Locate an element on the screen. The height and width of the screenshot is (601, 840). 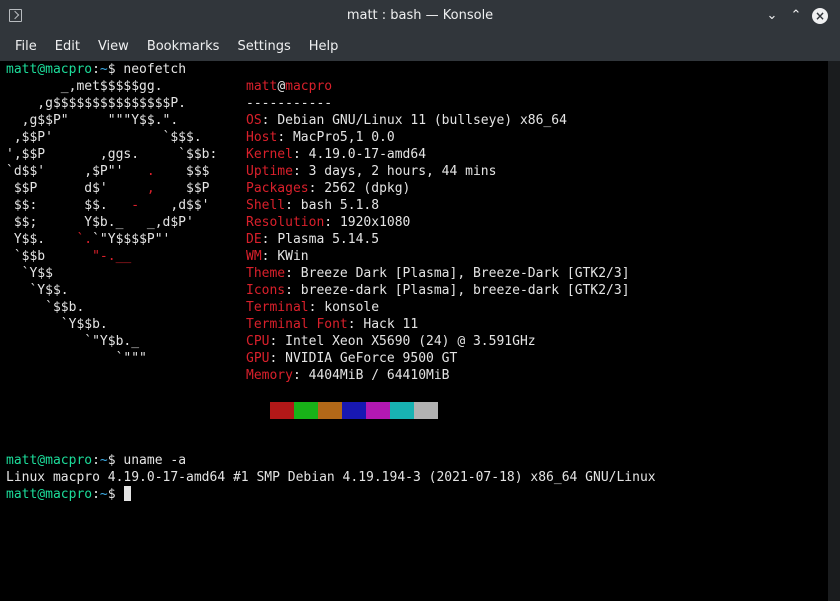
info-row: Terminal Font: Hack 11 is located at coordinates (332, 324).